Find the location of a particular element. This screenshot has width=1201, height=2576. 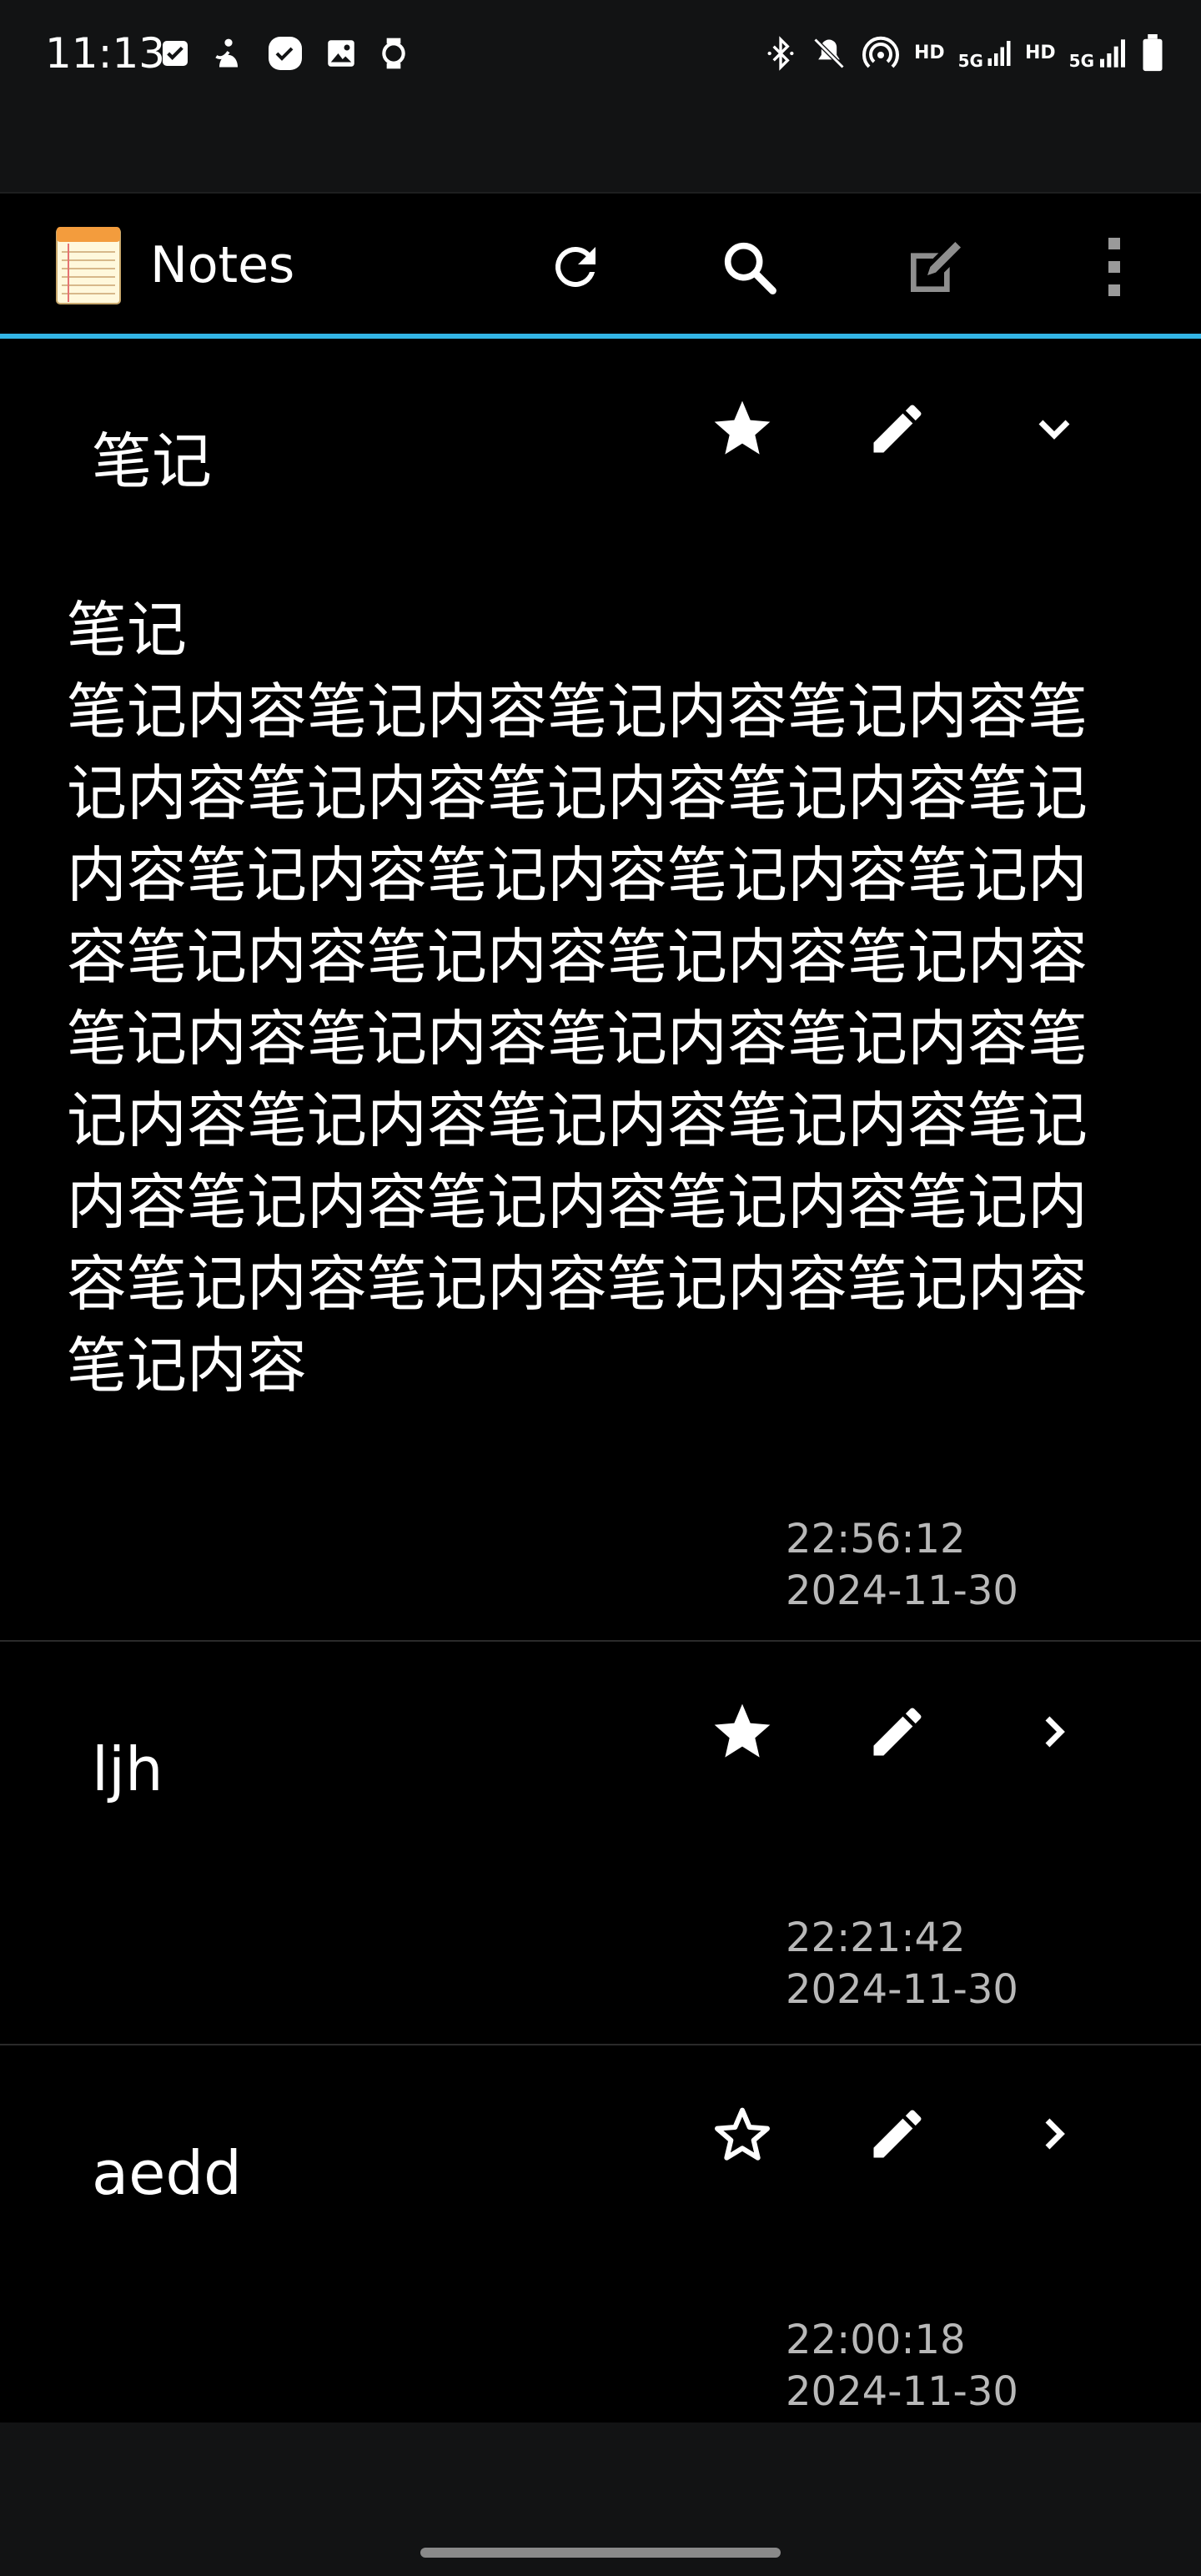

signal-group-1: 5G is located at coordinates (985, 53).